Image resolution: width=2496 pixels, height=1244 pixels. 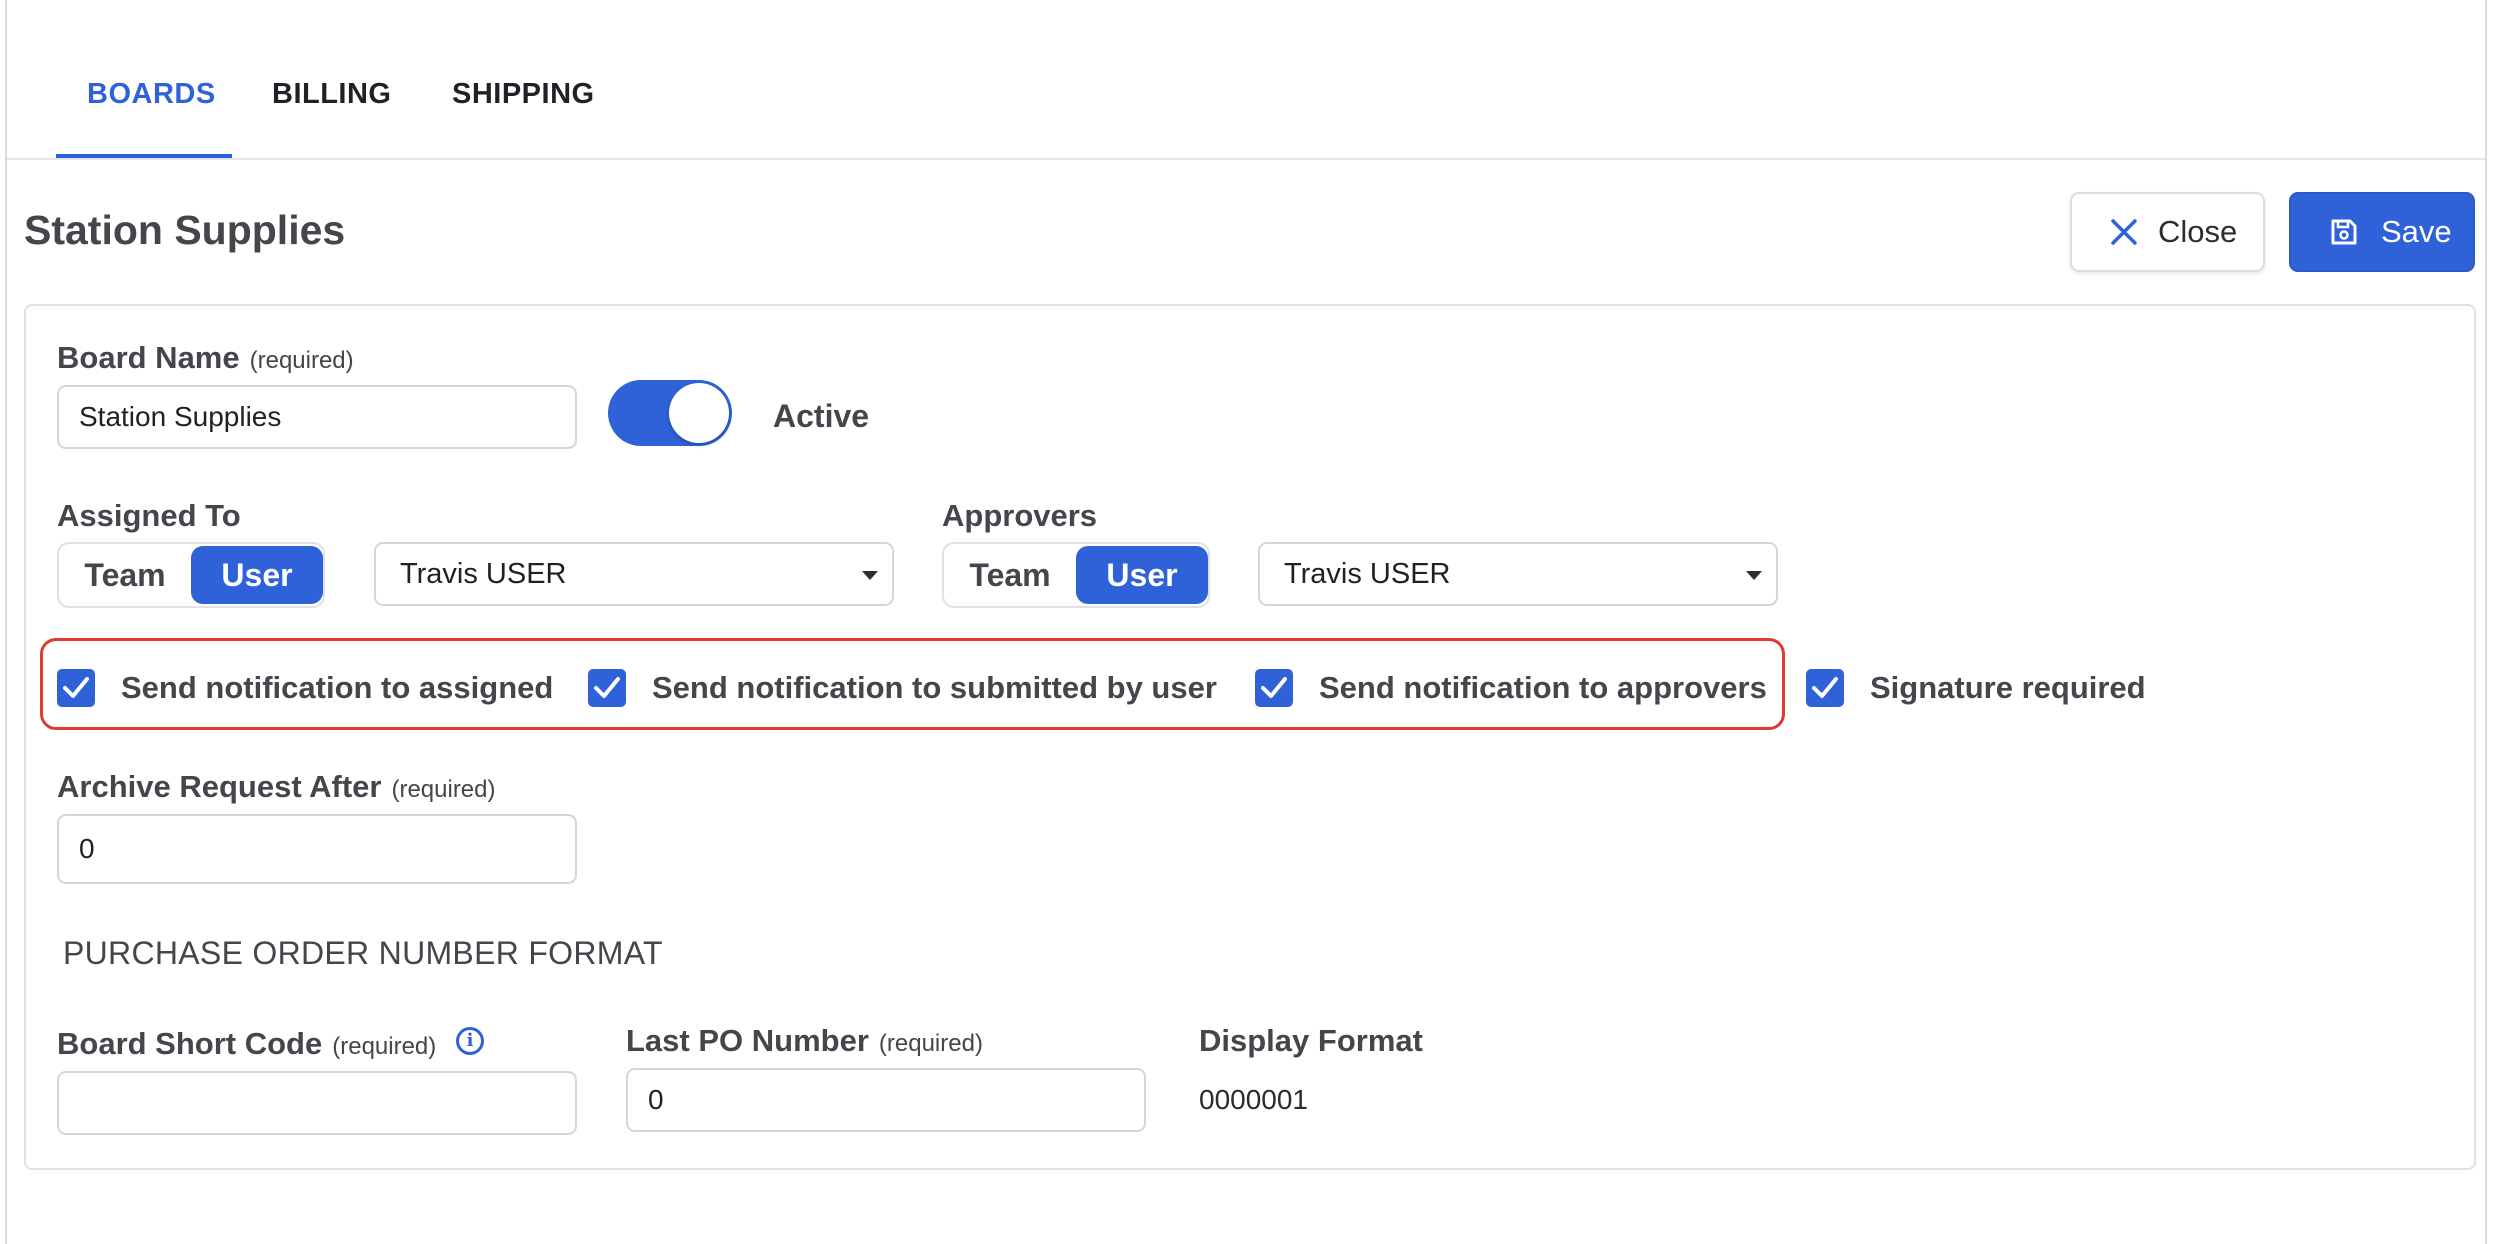 What do you see at coordinates (2344, 232) in the screenshot?
I see `save-icon` at bounding box center [2344, 232].